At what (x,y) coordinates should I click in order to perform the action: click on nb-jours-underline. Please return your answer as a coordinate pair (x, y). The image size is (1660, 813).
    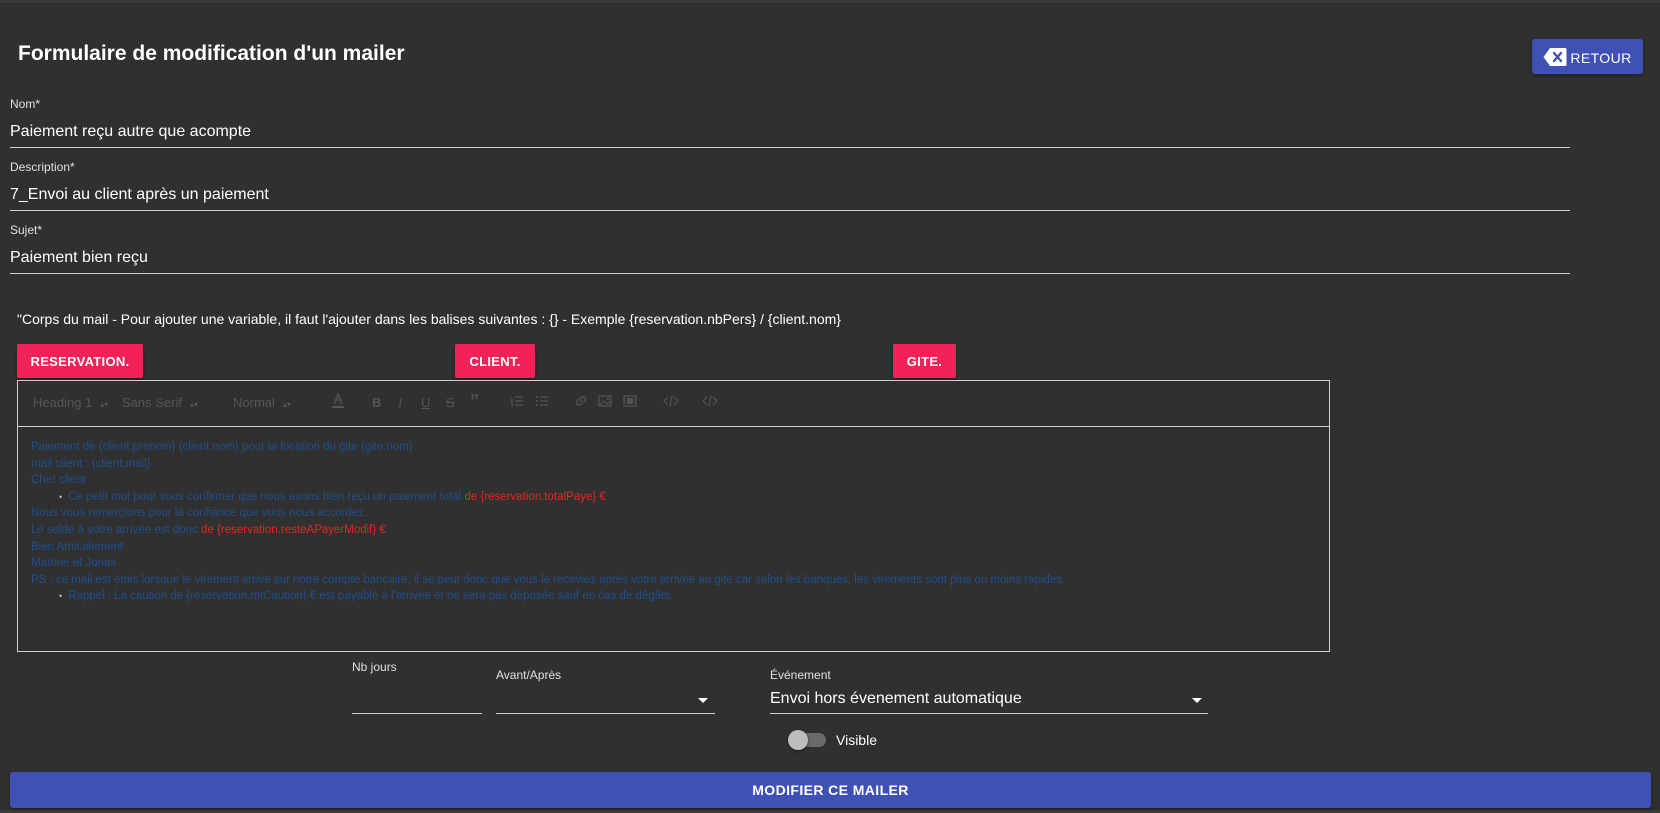
    Looking at the image, I should click on (417, 713).